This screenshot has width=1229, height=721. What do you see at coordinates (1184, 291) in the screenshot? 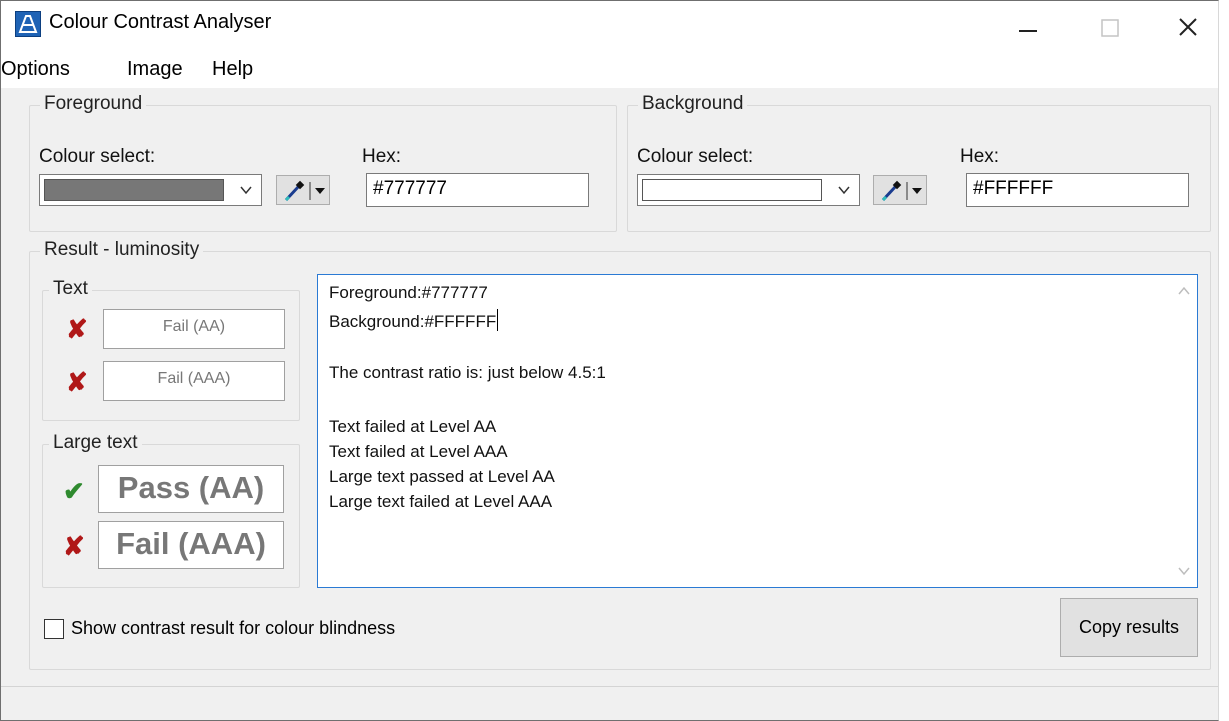
I see `scroll-up-icon` at bounding box center [1184, 291].